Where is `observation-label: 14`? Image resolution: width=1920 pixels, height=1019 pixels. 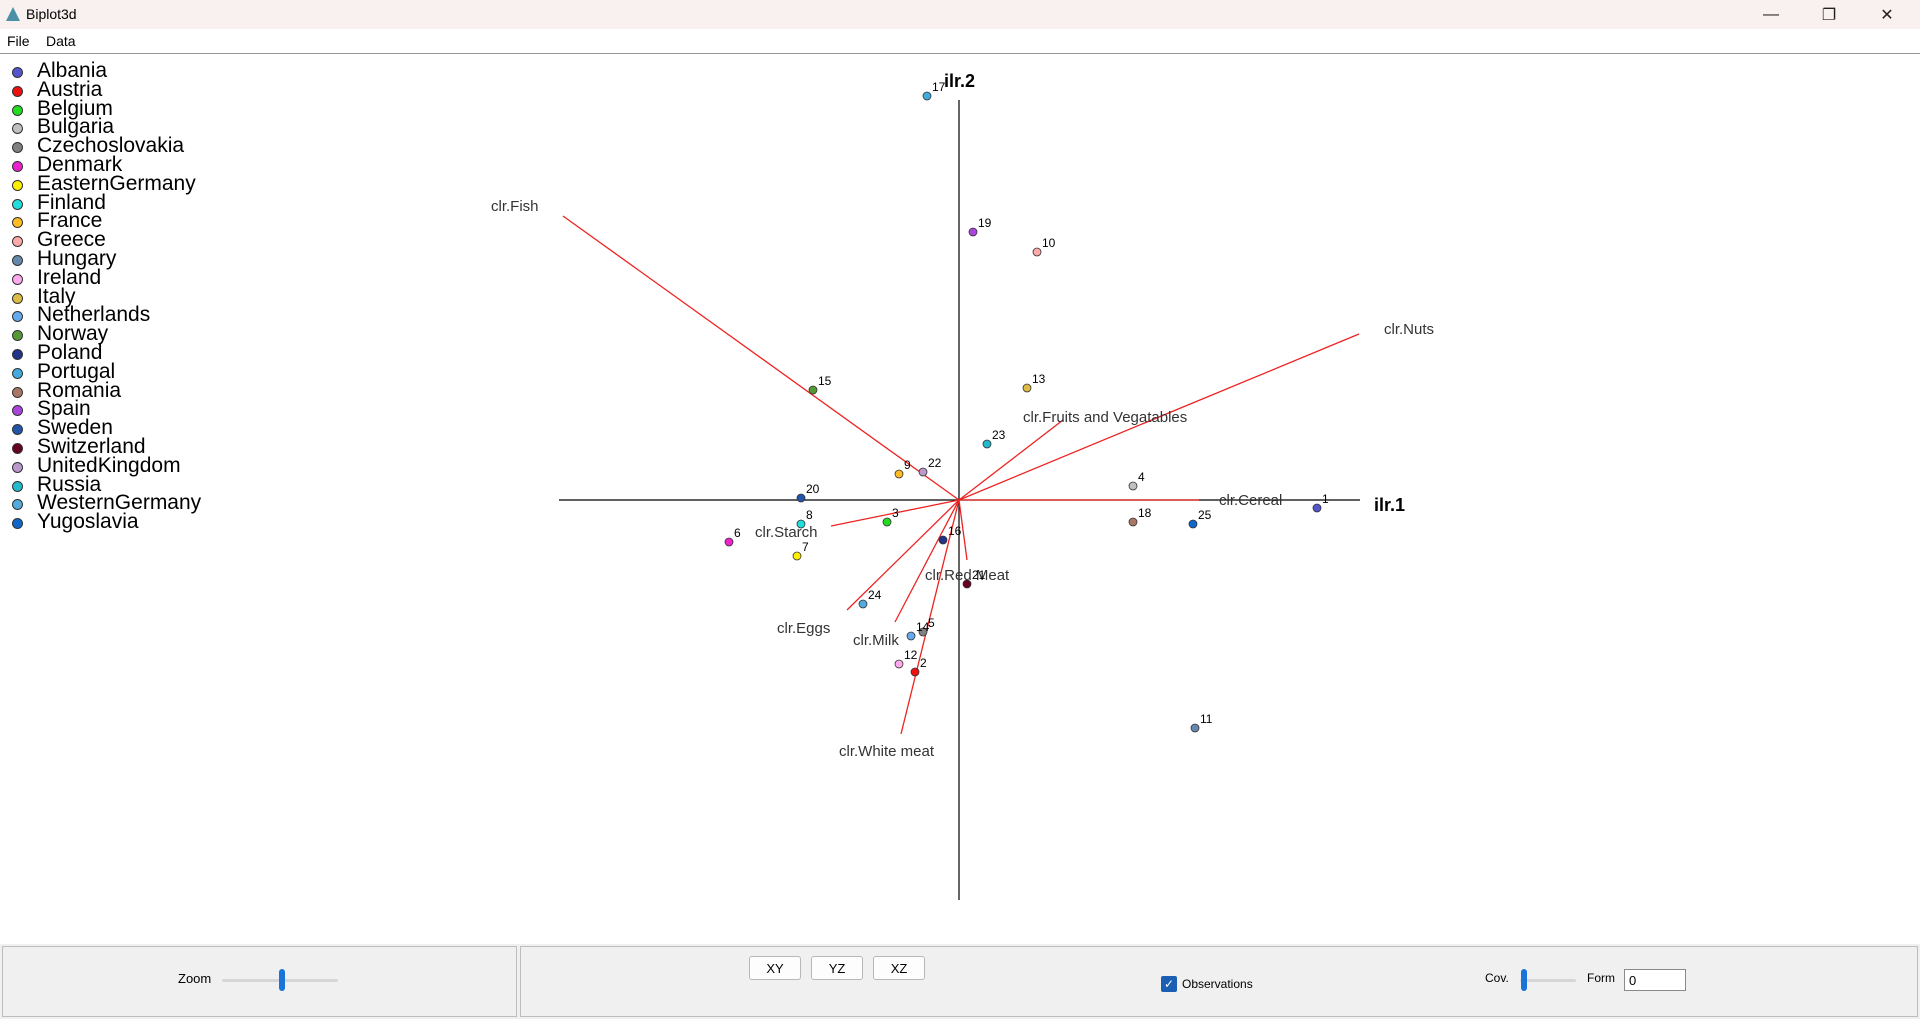 observation-label: 14 is located at coordinates (923, 627).